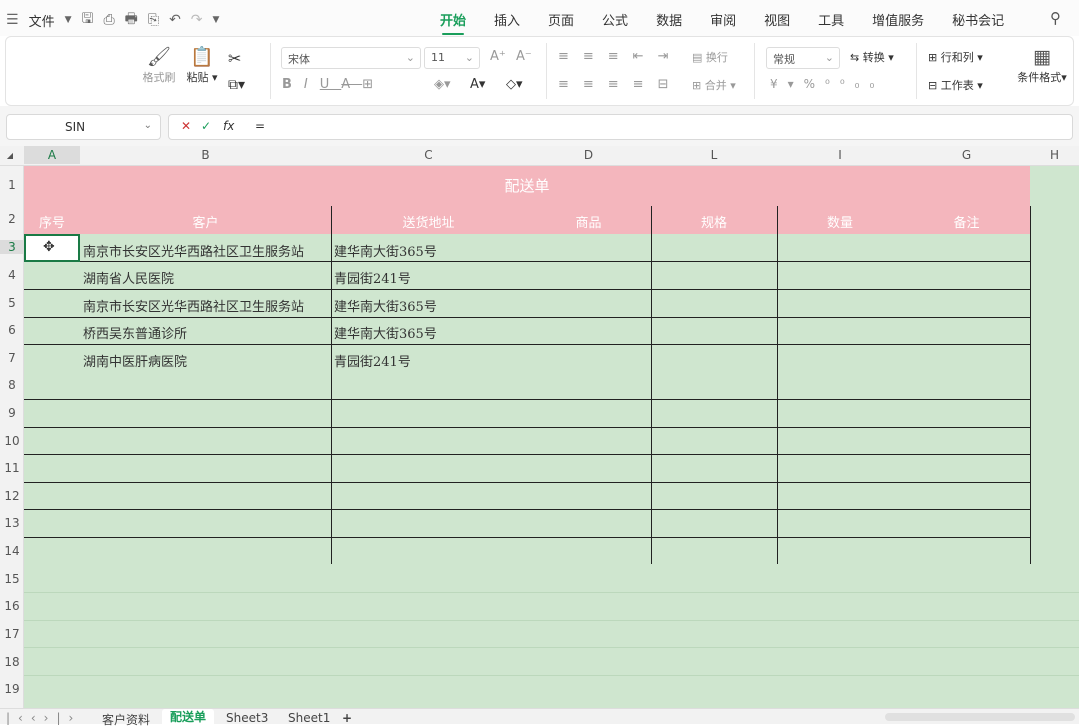 This screenshot has height=728, width=1079. I want to click on tab-secretary: 秘书会记, so click(978, 19).